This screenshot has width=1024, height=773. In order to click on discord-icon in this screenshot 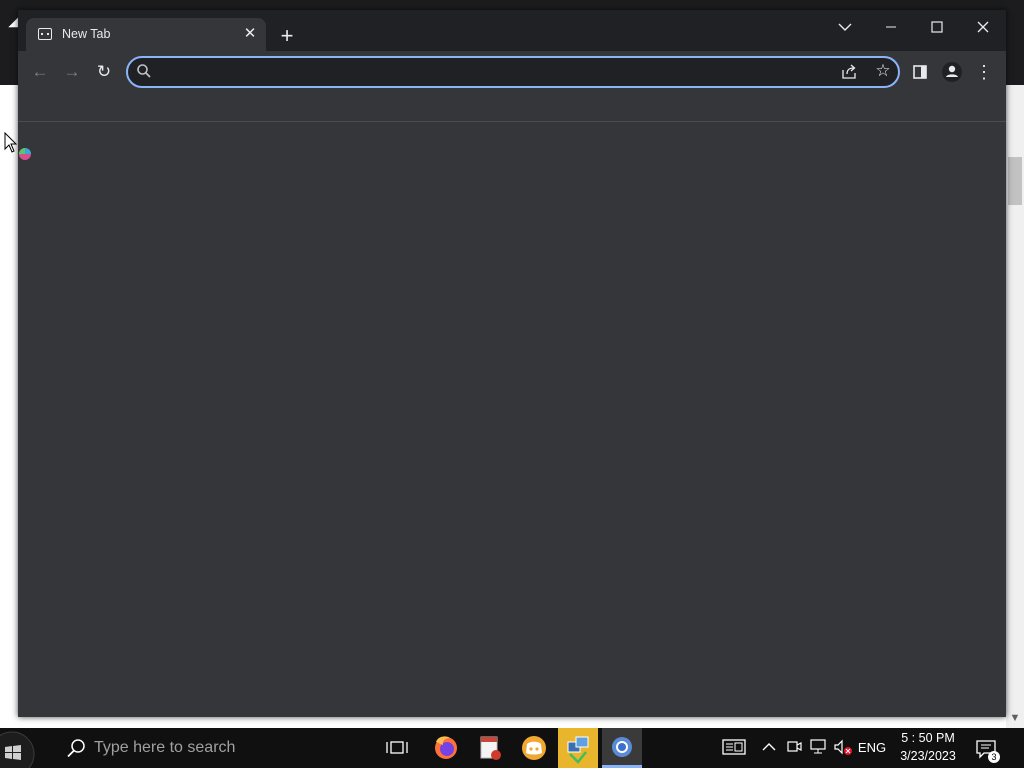, I will do `click(534, 748)`.